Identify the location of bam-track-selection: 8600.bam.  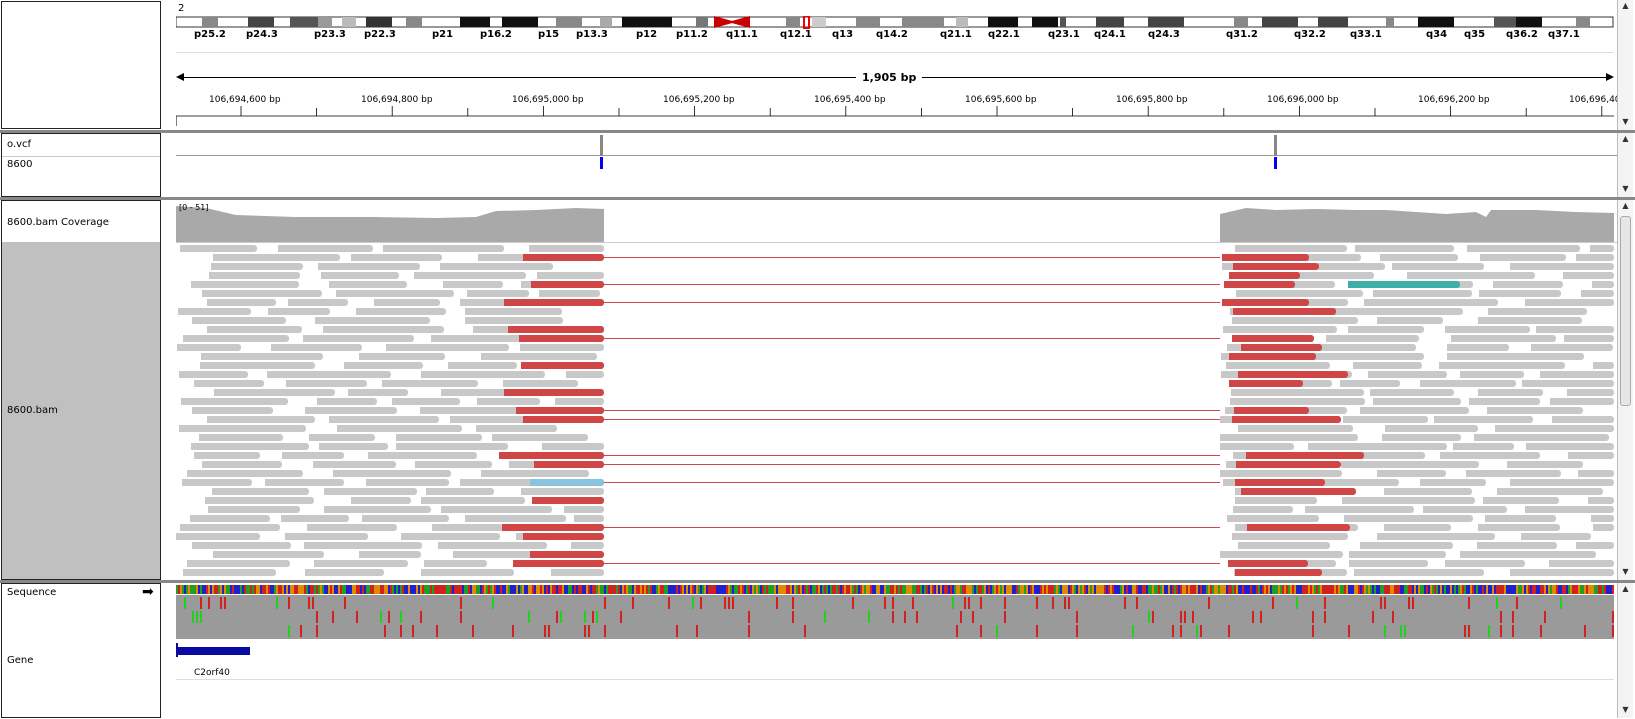
(81, 410).